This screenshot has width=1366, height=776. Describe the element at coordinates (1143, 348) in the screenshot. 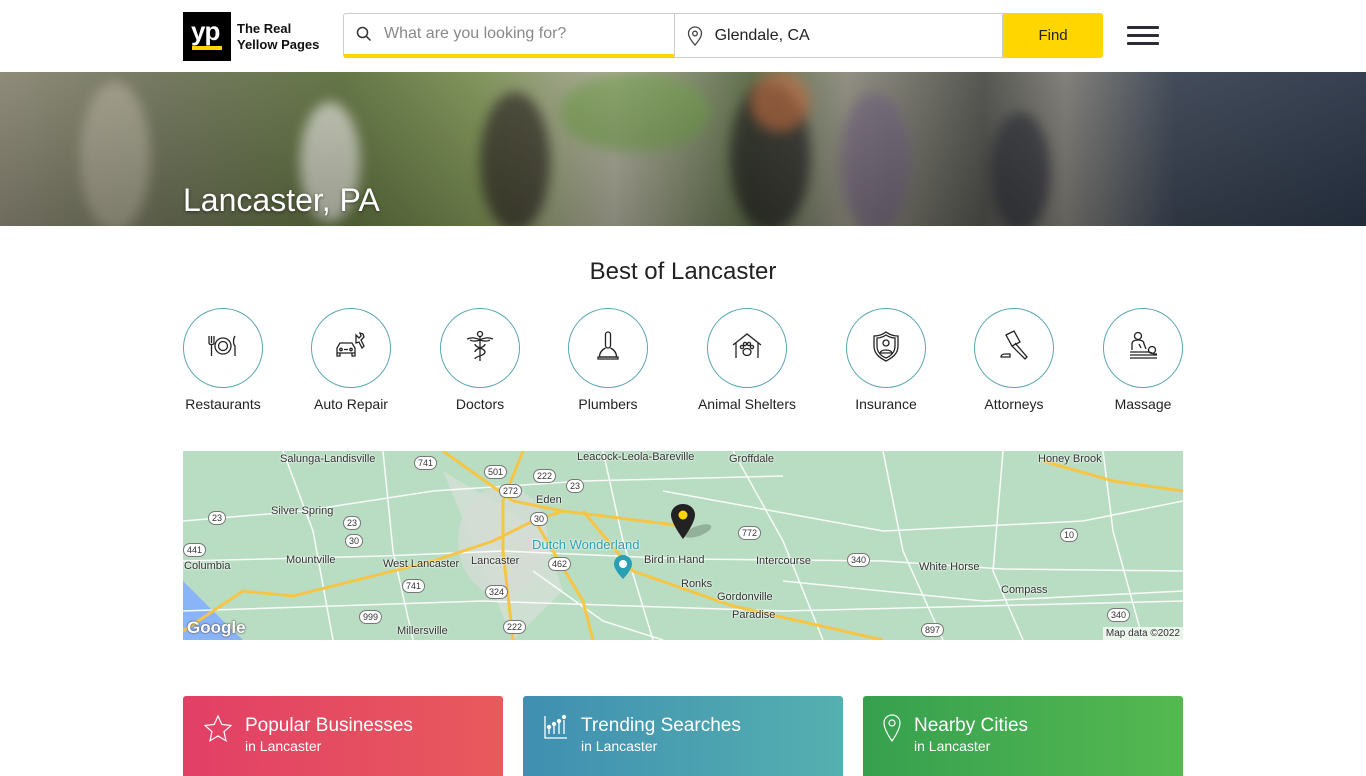

I see `massage-icon` at that location.